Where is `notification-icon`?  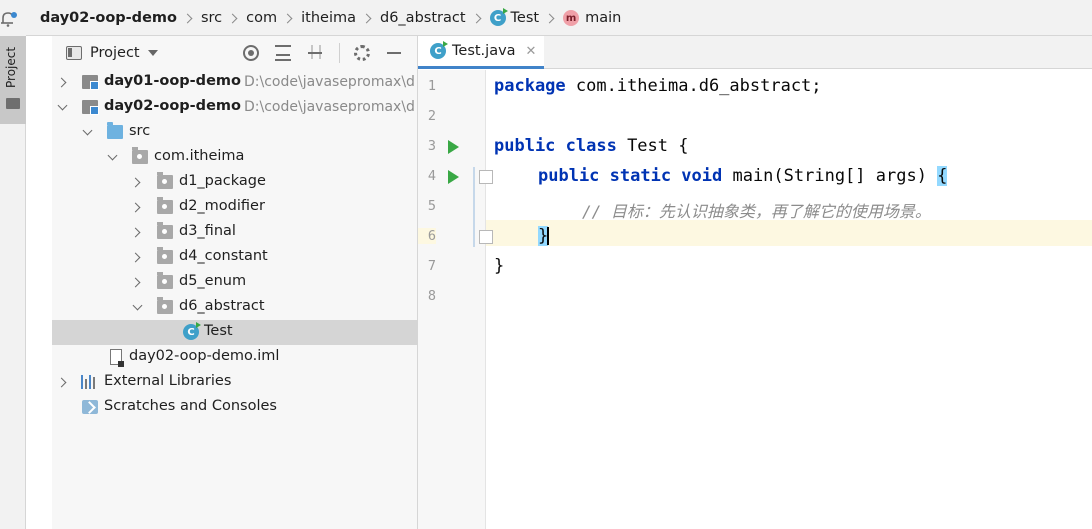 notification-icon is located at coordinates (9, 19).